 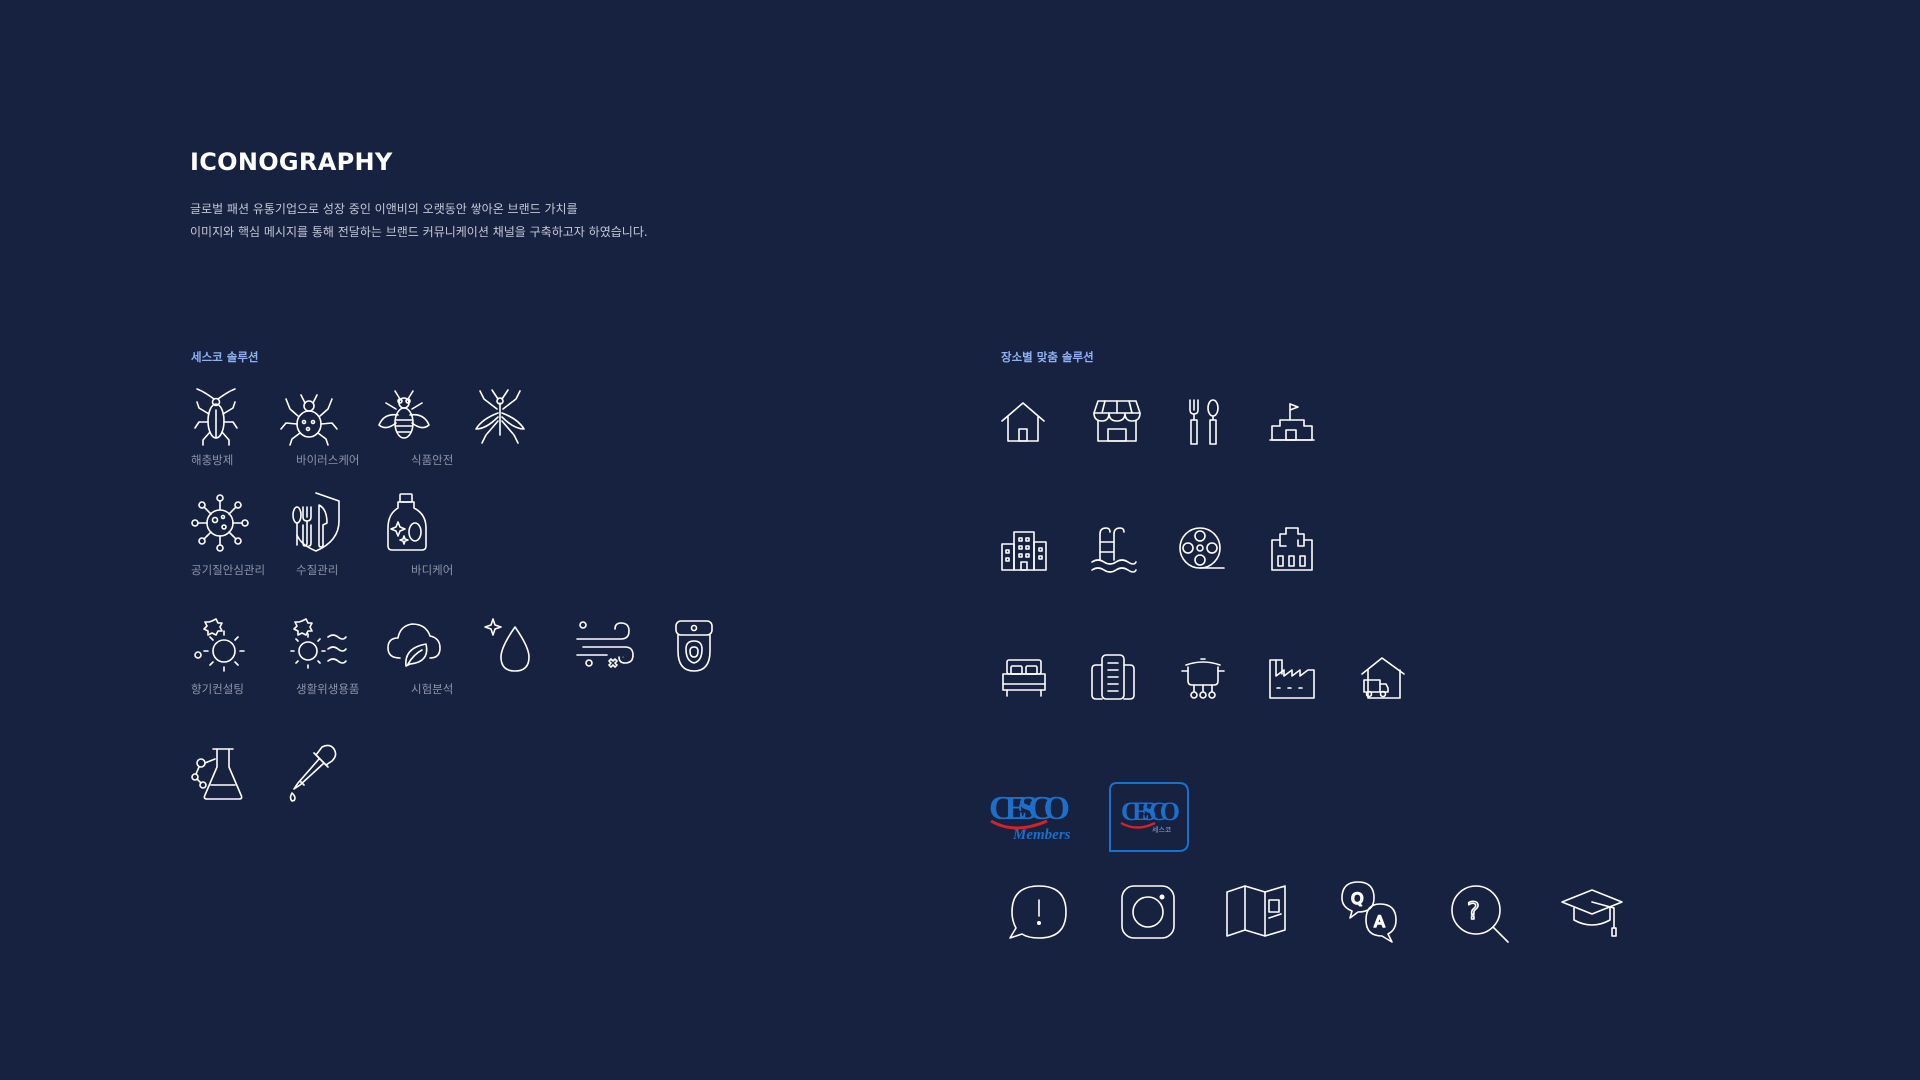 I want to click on film-reel-icon, so click(x=1202, y=550).